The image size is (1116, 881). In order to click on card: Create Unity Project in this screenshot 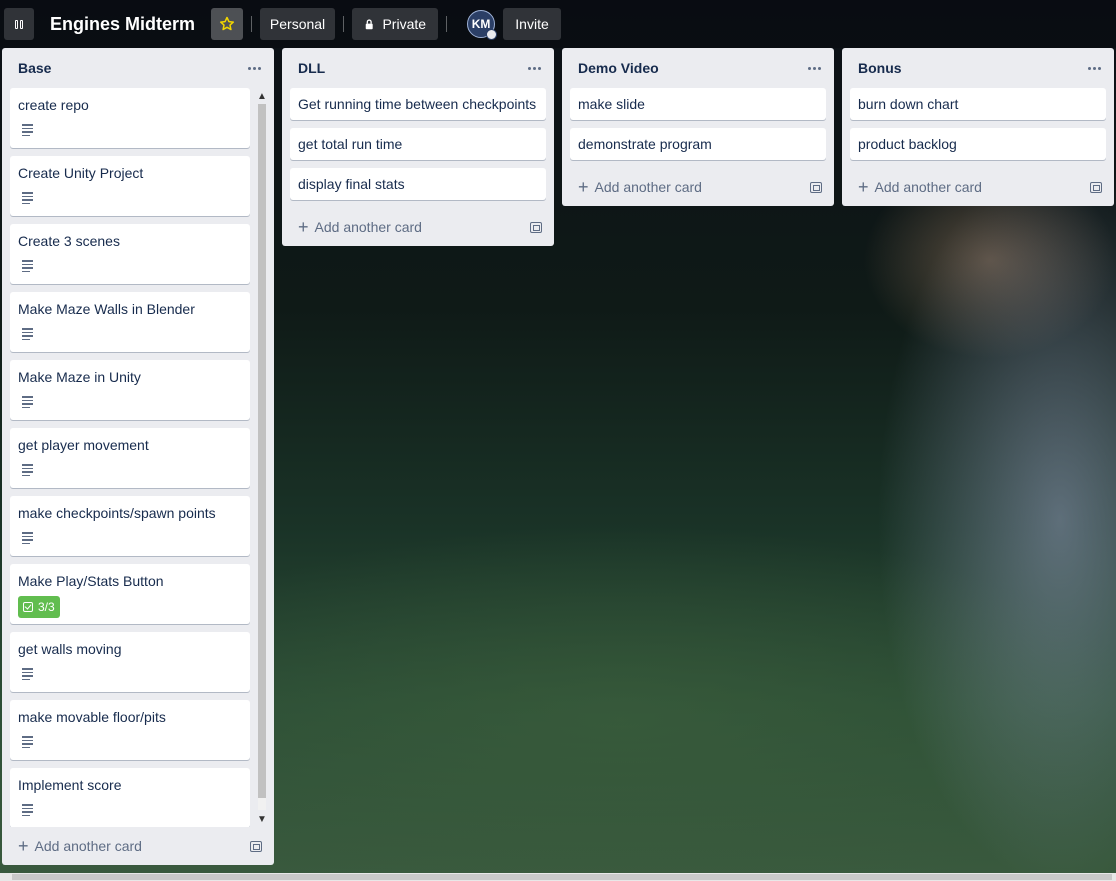, I will do `click(130, 186)`.